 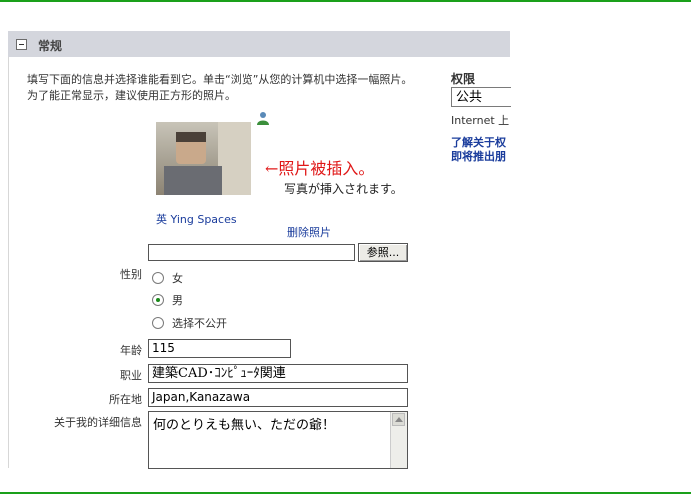 What do you see at coordinates (244, 425) in the screenshot?
I see `about-text: 何のとりえも無い、ただの爺！` at bounding box center [244, 425].